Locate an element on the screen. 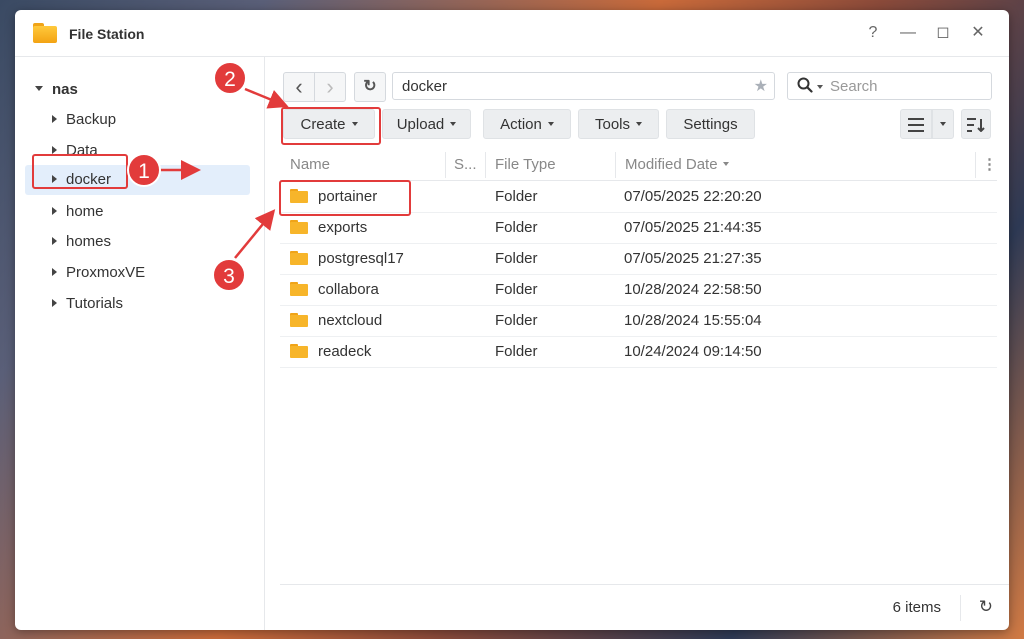 This screenshot has width=1024, height=639. forward-button: › is located at coordinates (330, 87).